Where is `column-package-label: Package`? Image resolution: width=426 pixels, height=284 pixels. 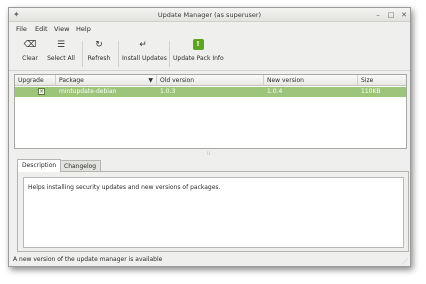
column-package-label: Package is located at coordinates (71, 80).